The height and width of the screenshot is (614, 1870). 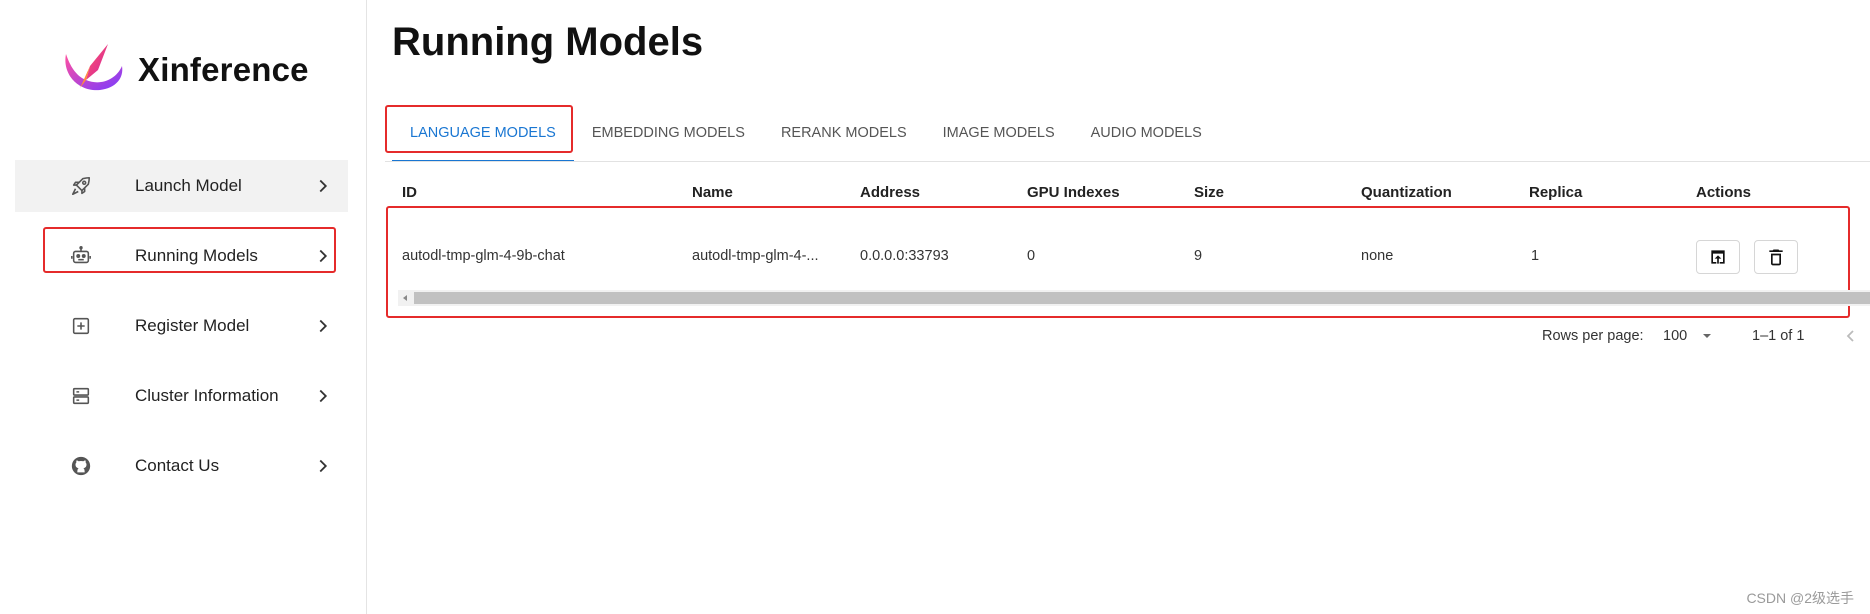 What do you see at coordinates (1778, 336) in the screenshot?
I see `pagination-range: 1–1 of 1` at bounding box center [1778, 336].